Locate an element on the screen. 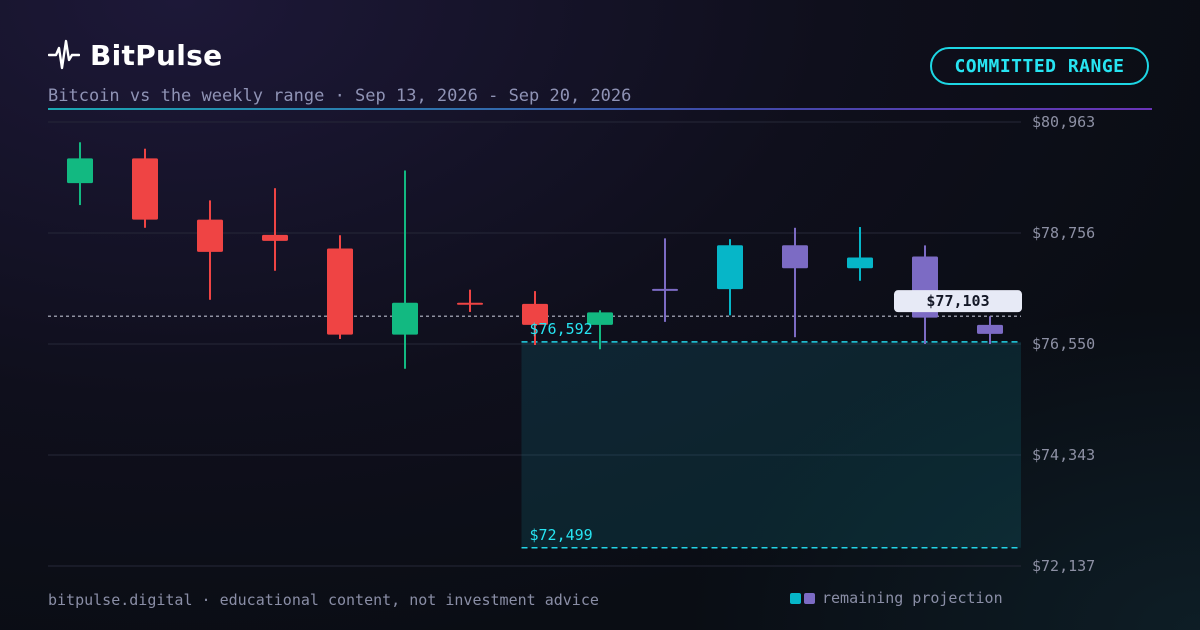  y-tick-label: $72,137 is located at coordinates (1063, 566).